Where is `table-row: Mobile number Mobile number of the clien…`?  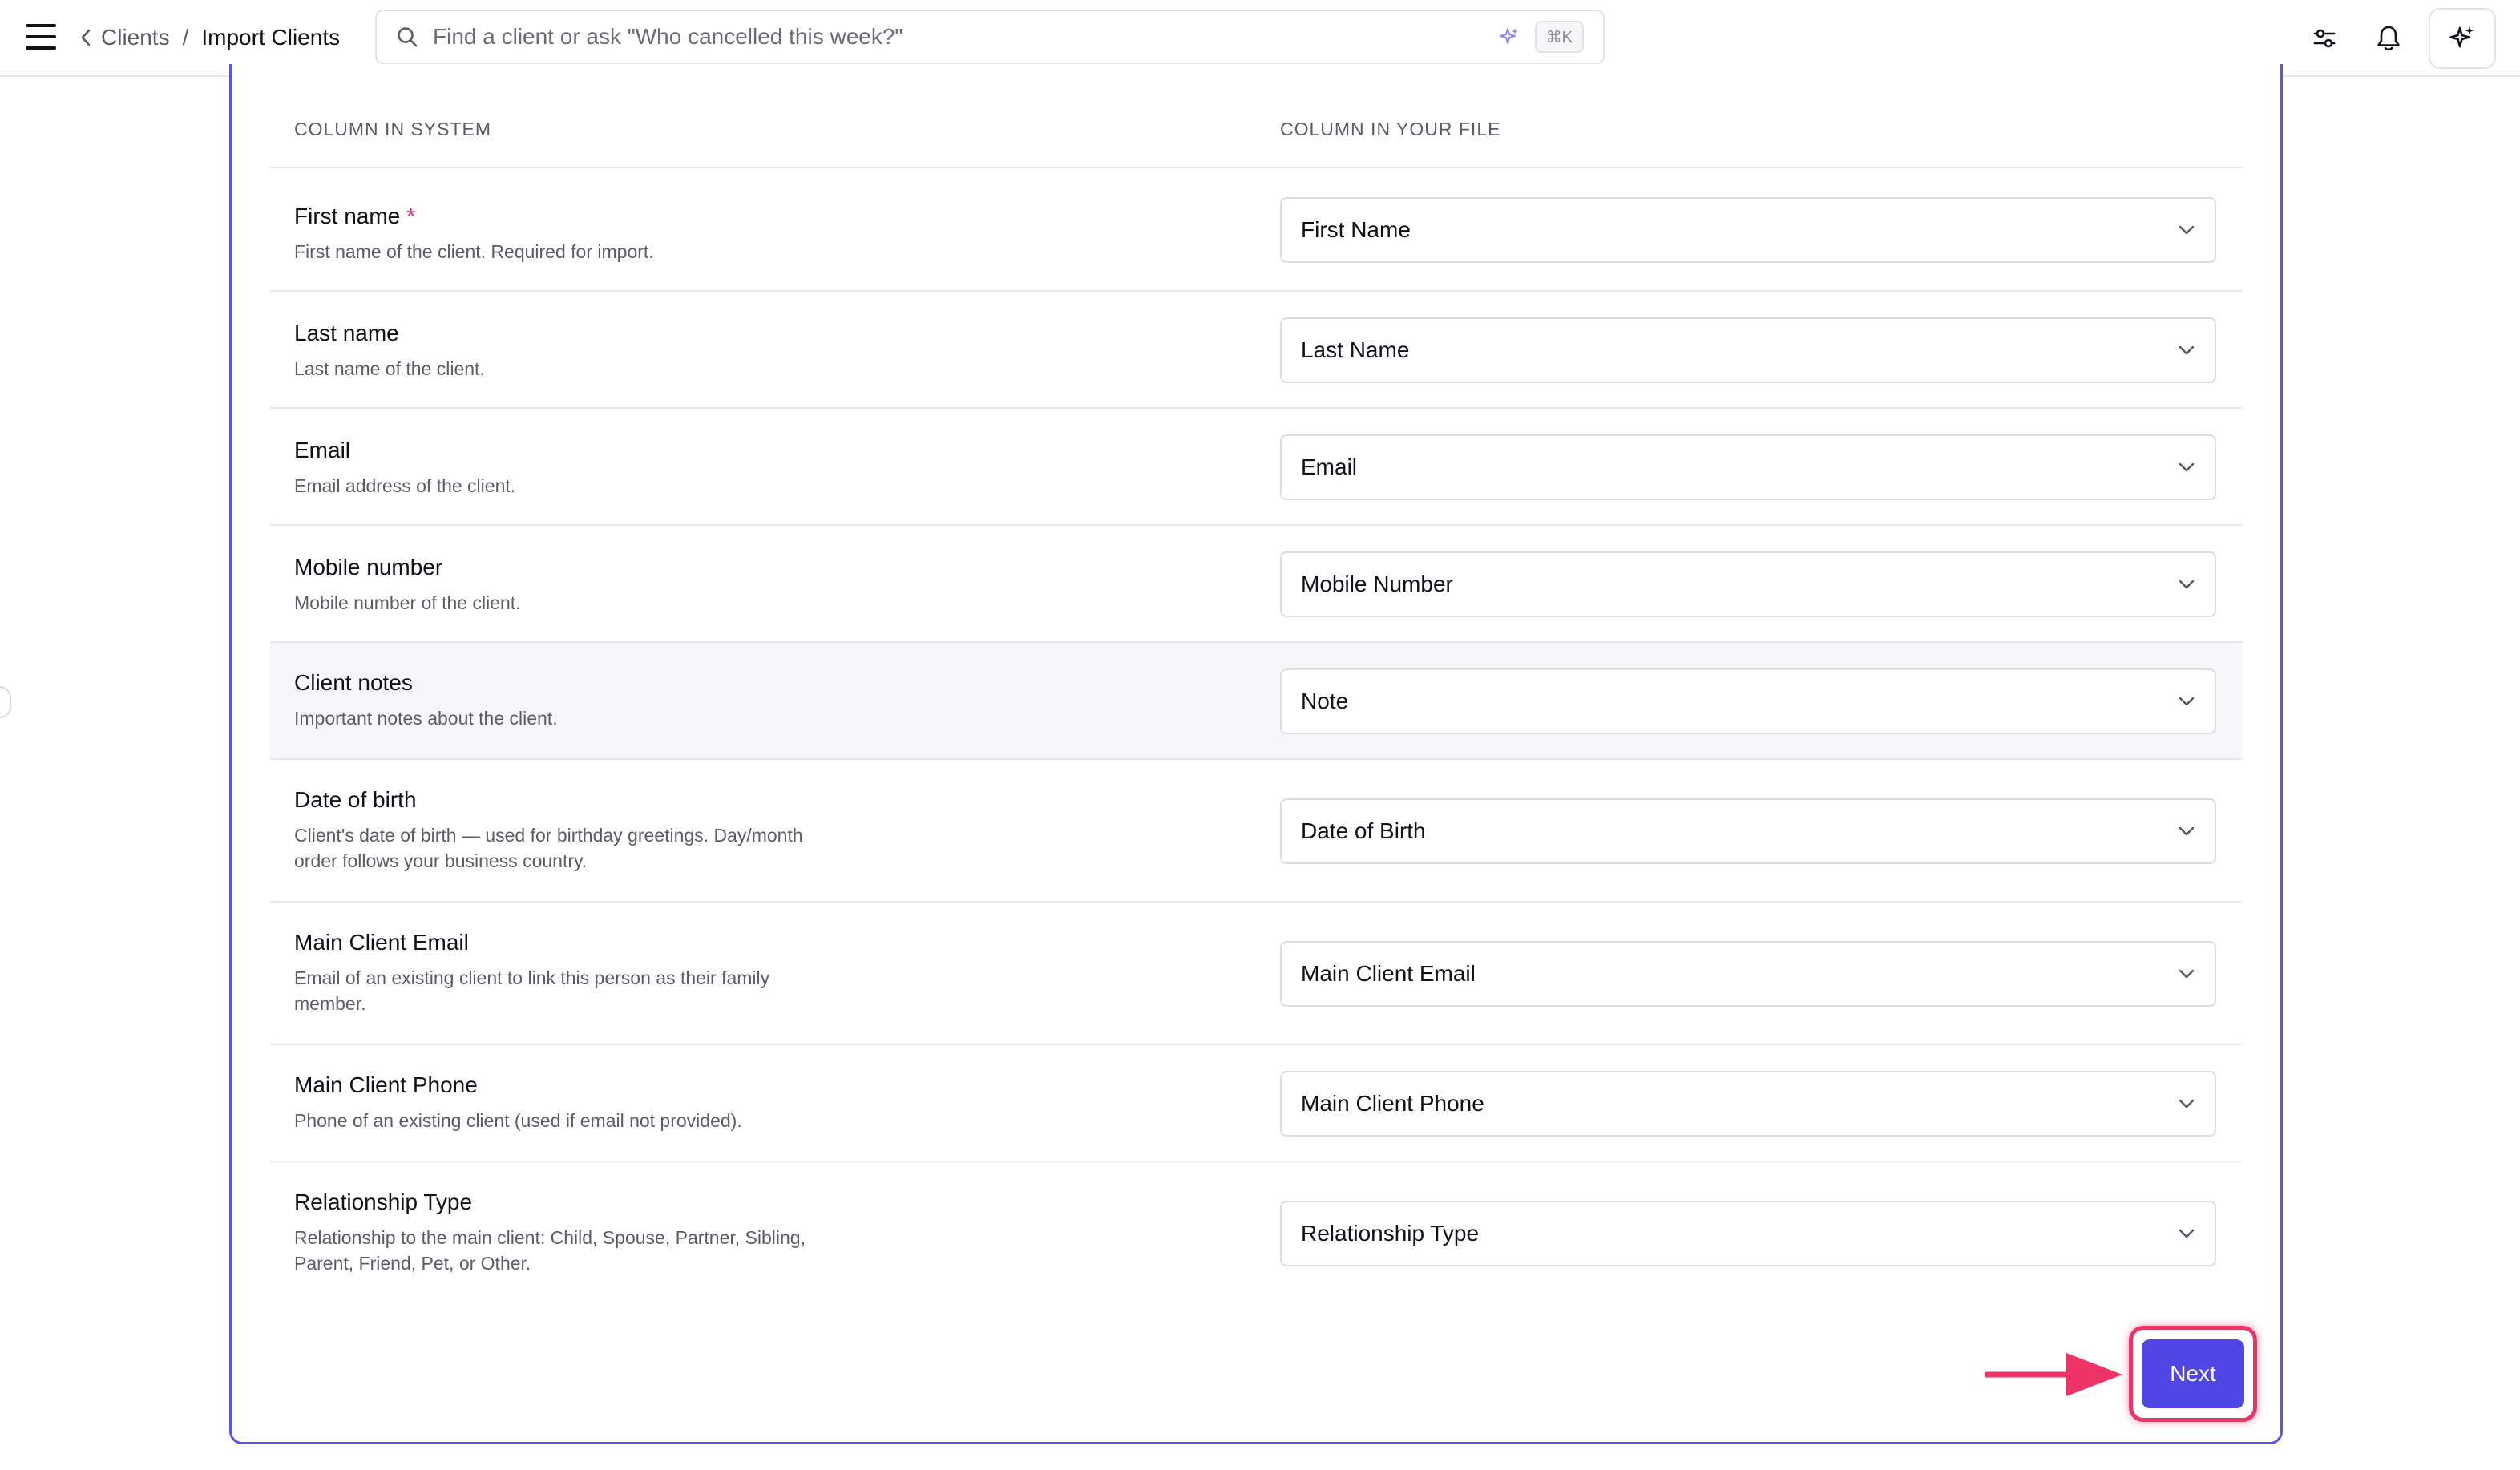 table-row: Mobile number Mobile number of the clien… is located at coordinates (1256, 584).